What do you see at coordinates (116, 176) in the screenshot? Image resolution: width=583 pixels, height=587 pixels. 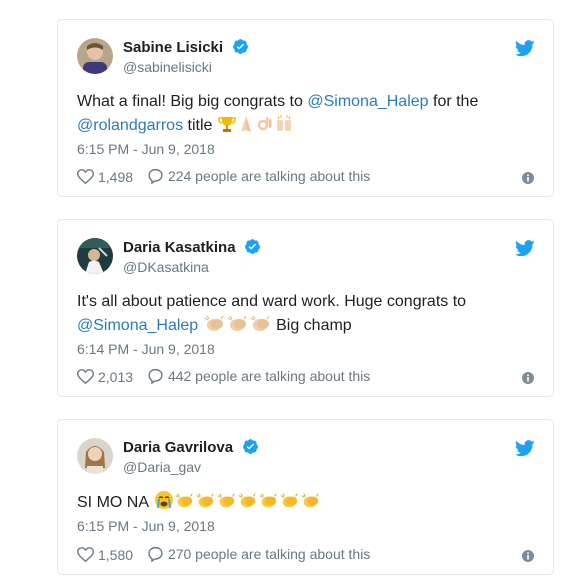 I see `like-count: 1,498` at bounding box center [116, 176].